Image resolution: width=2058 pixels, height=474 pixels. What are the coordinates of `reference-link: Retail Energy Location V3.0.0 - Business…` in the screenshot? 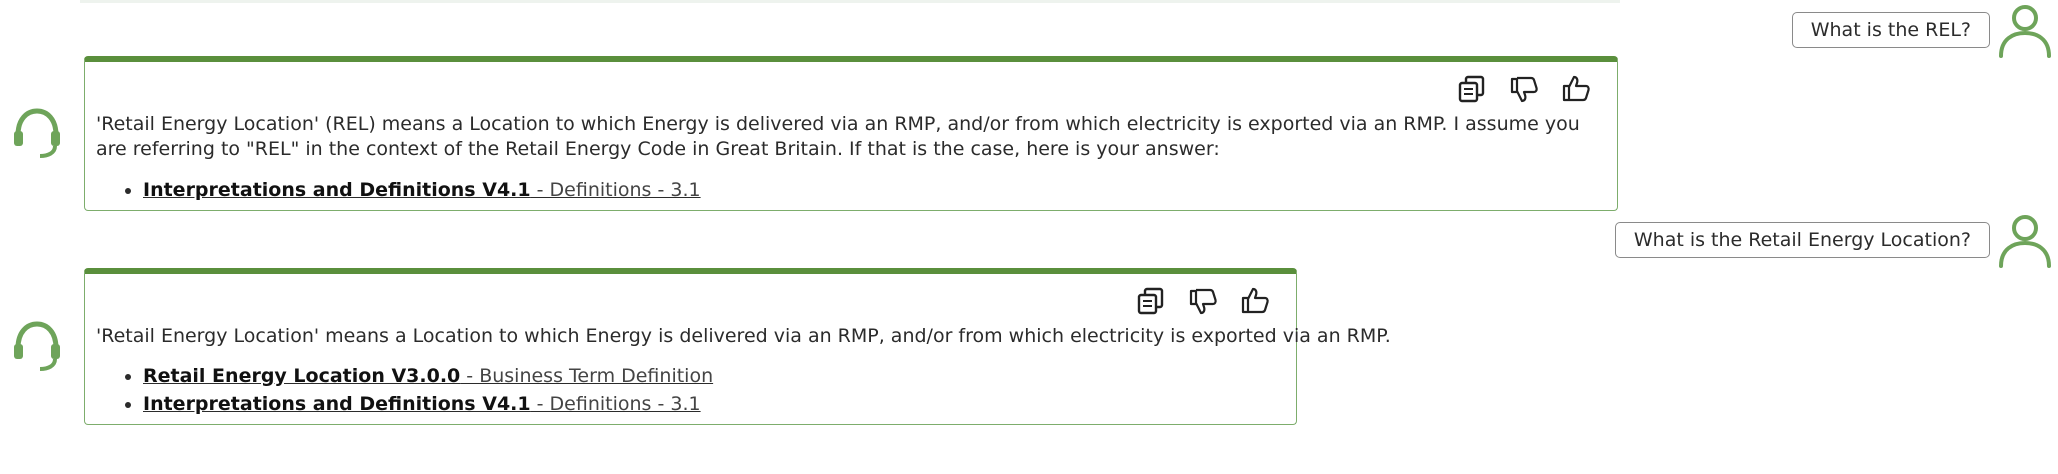 It's located at (428, 376).